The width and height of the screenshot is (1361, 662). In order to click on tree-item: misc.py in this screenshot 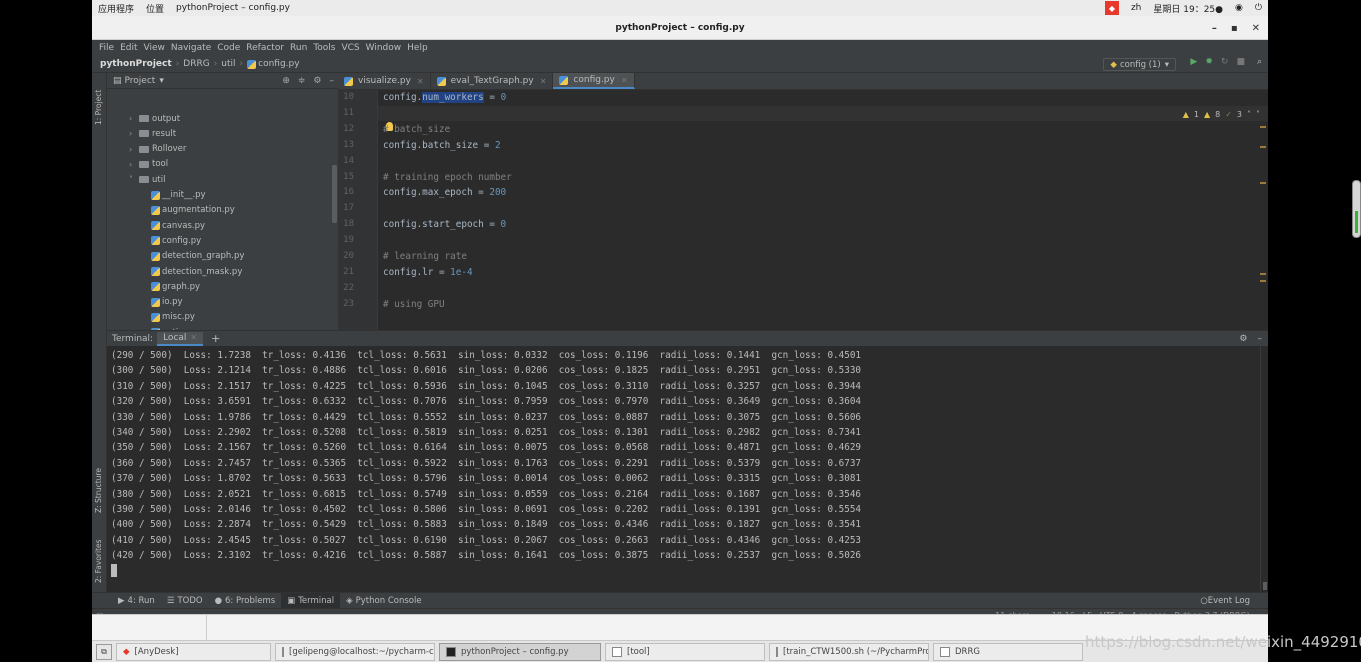, I will do `click(173, 317)`.